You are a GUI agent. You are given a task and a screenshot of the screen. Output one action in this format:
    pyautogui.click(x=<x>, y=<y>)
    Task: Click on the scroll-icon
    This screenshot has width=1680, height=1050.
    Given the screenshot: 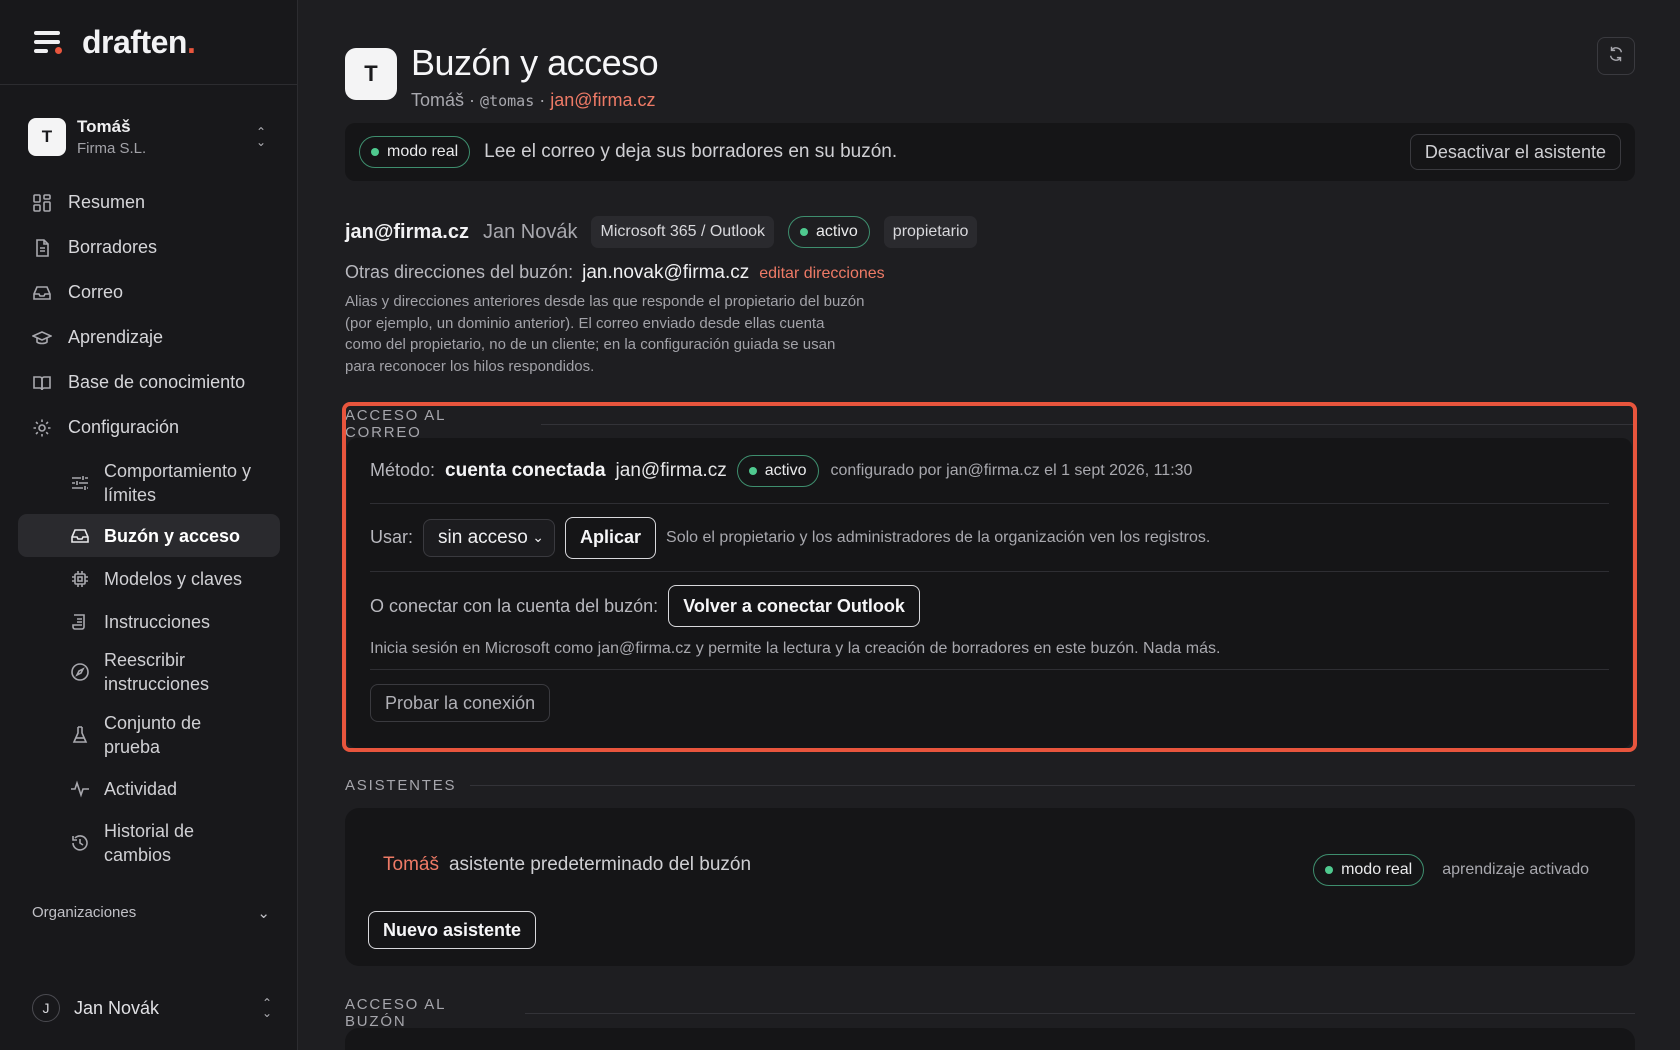 What is the action you would take?
    pyautogui.click(x=80, y=622)
    